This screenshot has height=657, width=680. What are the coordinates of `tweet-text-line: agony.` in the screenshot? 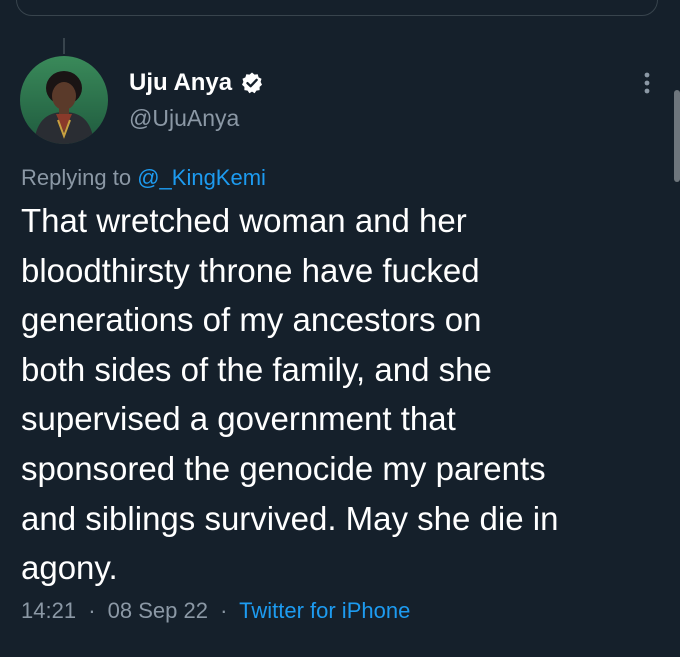 It's located at (69, 568).